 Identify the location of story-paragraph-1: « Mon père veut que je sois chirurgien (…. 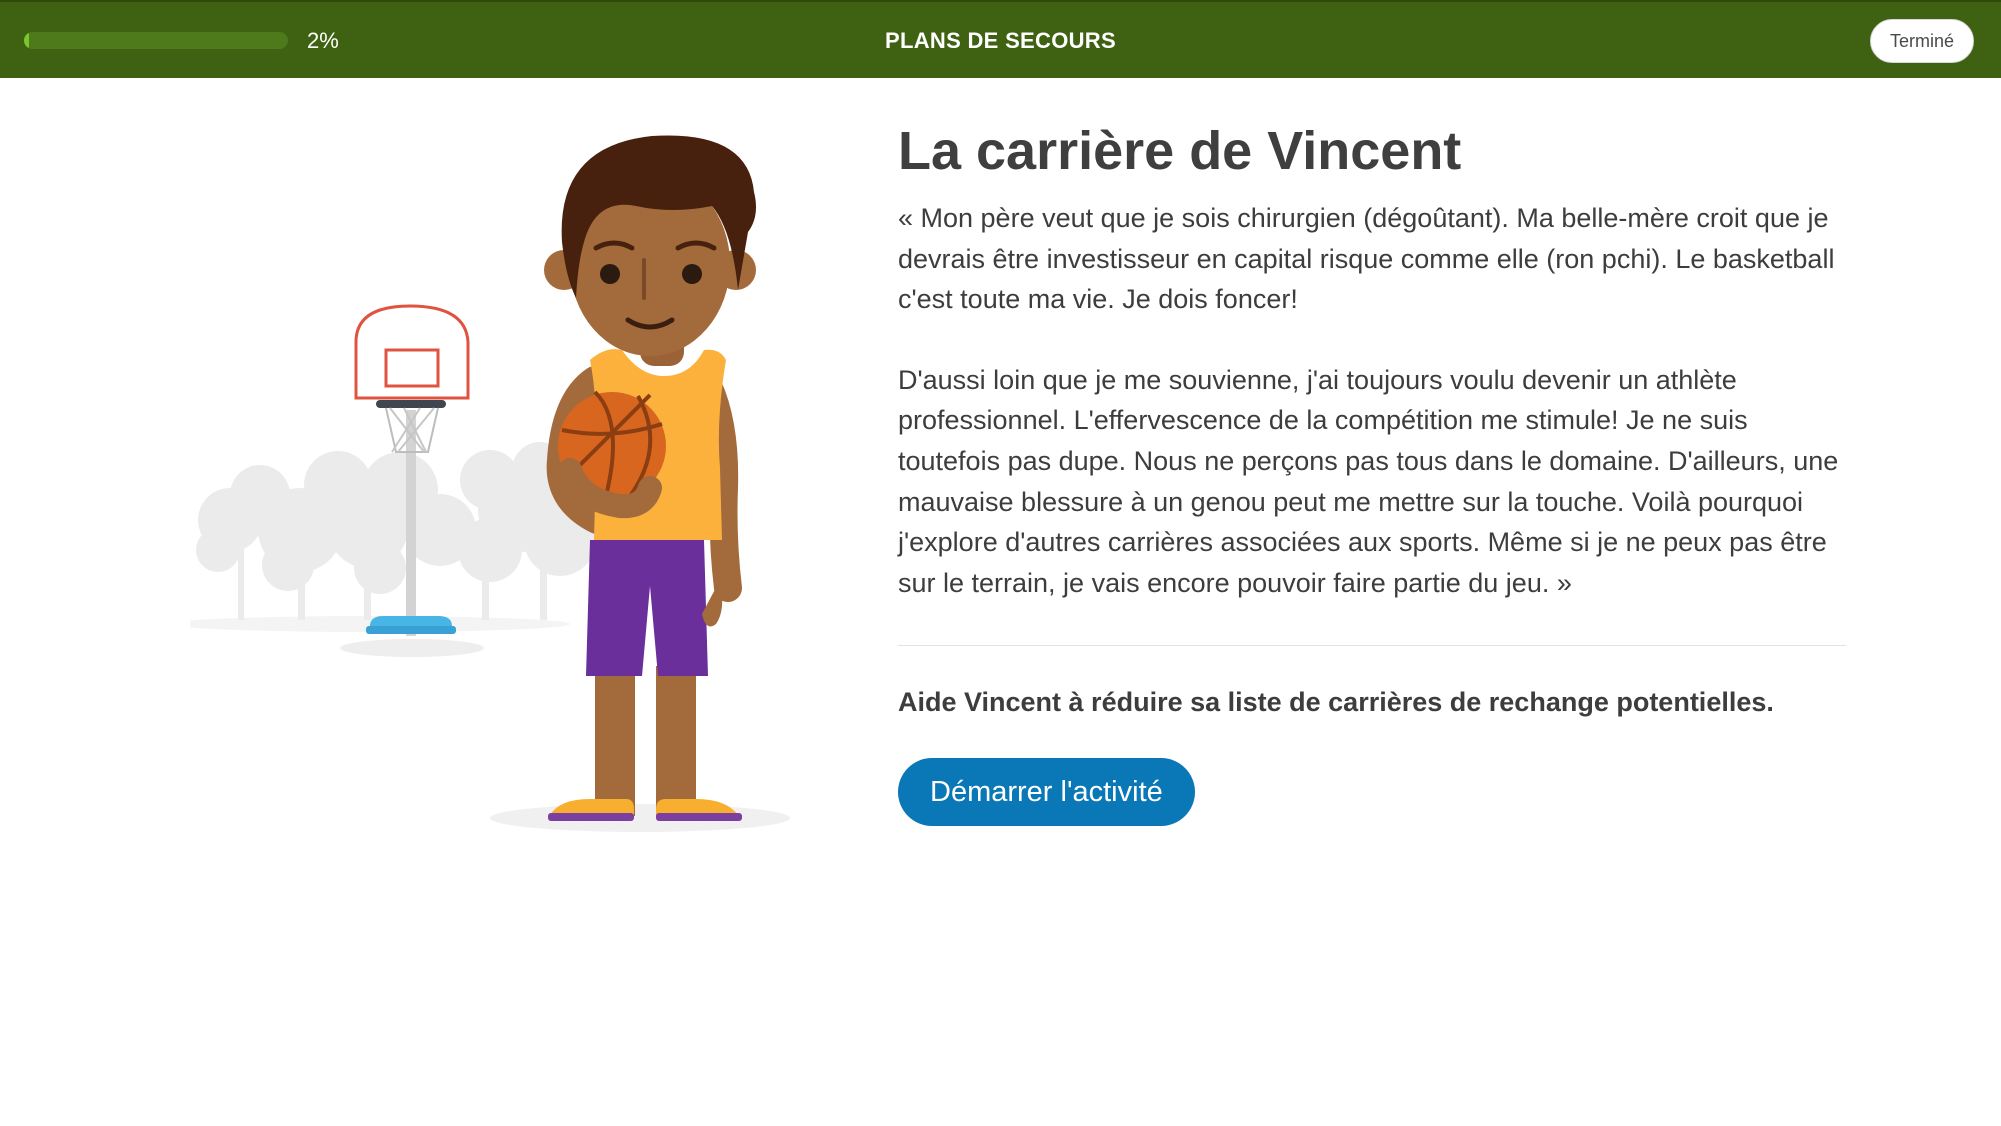
(1366, 259).